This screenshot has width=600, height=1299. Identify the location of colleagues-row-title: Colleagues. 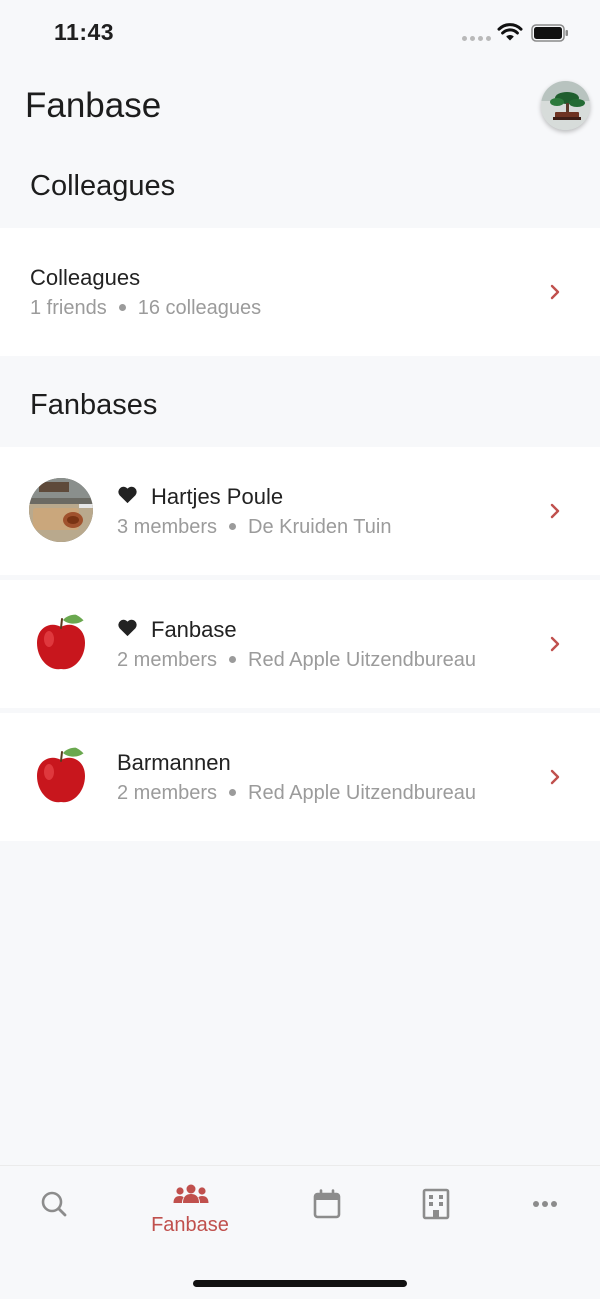
(85, 277).